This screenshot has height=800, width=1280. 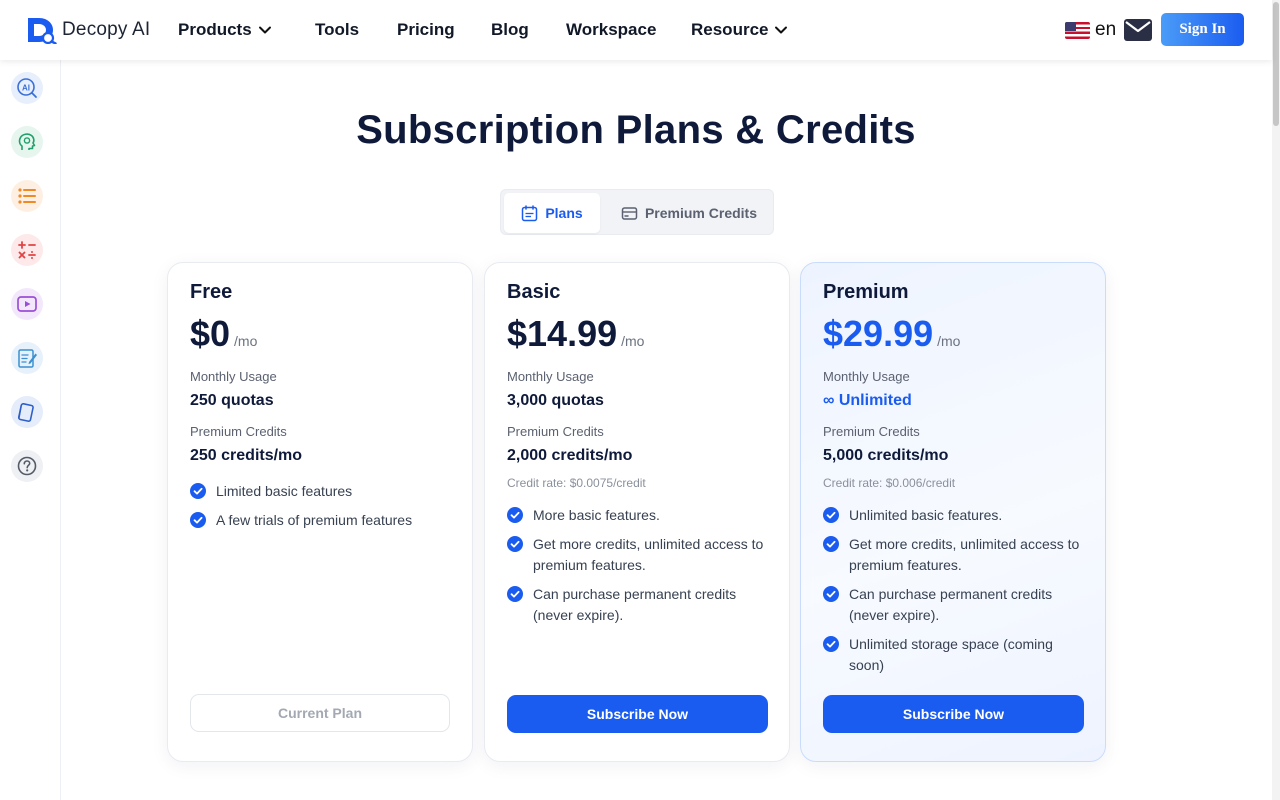 I want to click on nav-tools: Tools, so click(x=337, y=30).